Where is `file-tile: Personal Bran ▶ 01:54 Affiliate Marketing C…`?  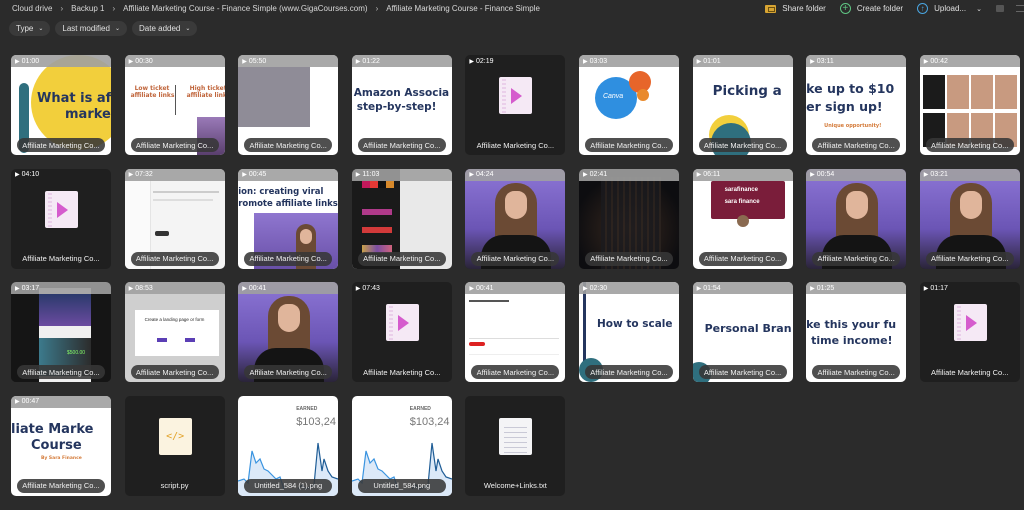
file-tile: Personal Bran ▶ 01:54 Affiliate Marketing C… is located at coordinates (742, 332).